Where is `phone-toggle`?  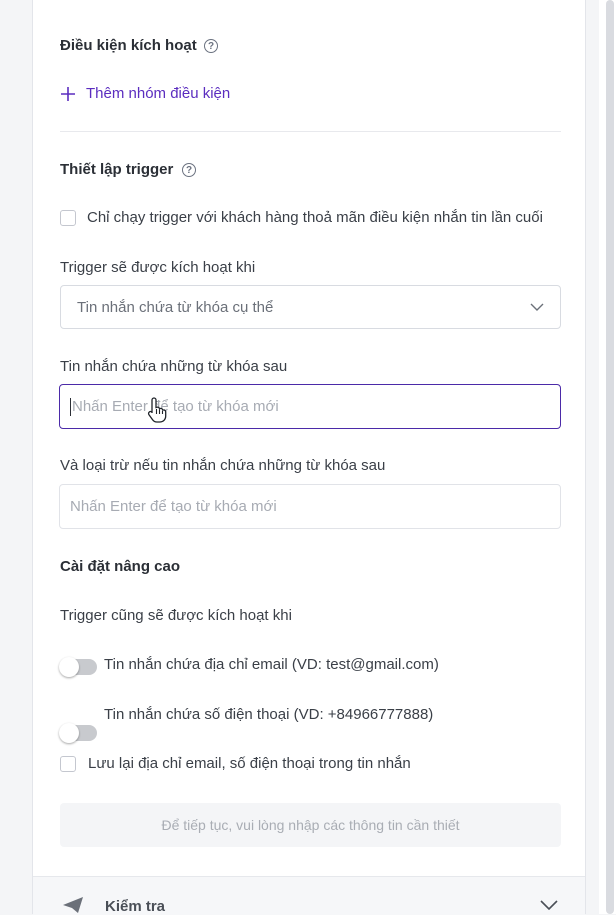
phone-toggle is located at coordinates (78, 733).